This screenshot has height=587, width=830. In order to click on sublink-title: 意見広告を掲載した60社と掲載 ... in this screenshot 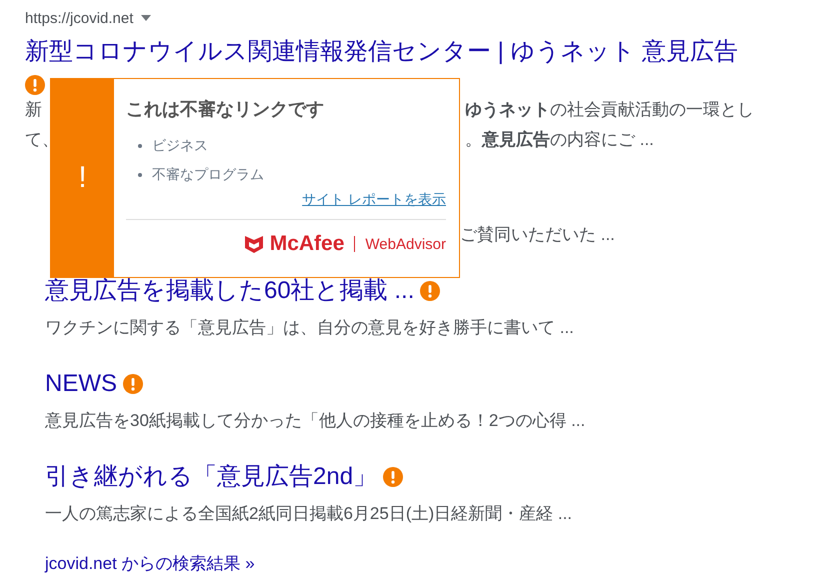, I will do `click(229, 291)`.